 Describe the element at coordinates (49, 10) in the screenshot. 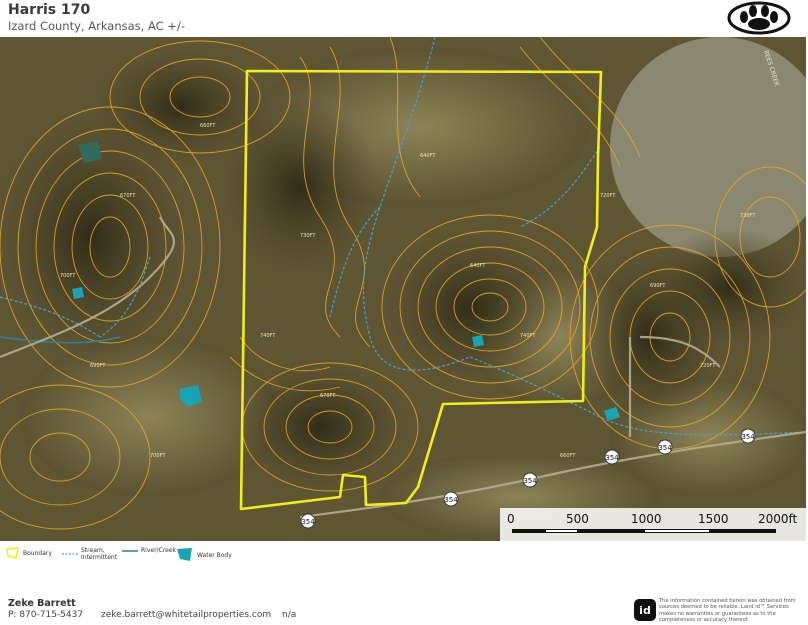

I see `map-title: Harris 170` at that location.